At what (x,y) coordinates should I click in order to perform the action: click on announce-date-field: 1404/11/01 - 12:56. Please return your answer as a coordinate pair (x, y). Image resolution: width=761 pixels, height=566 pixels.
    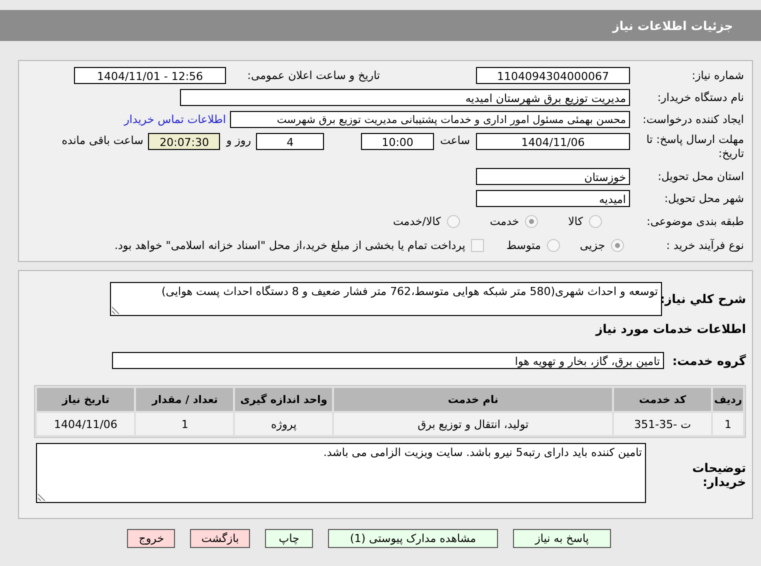
    Looking at the image, I should click on (150, 75).